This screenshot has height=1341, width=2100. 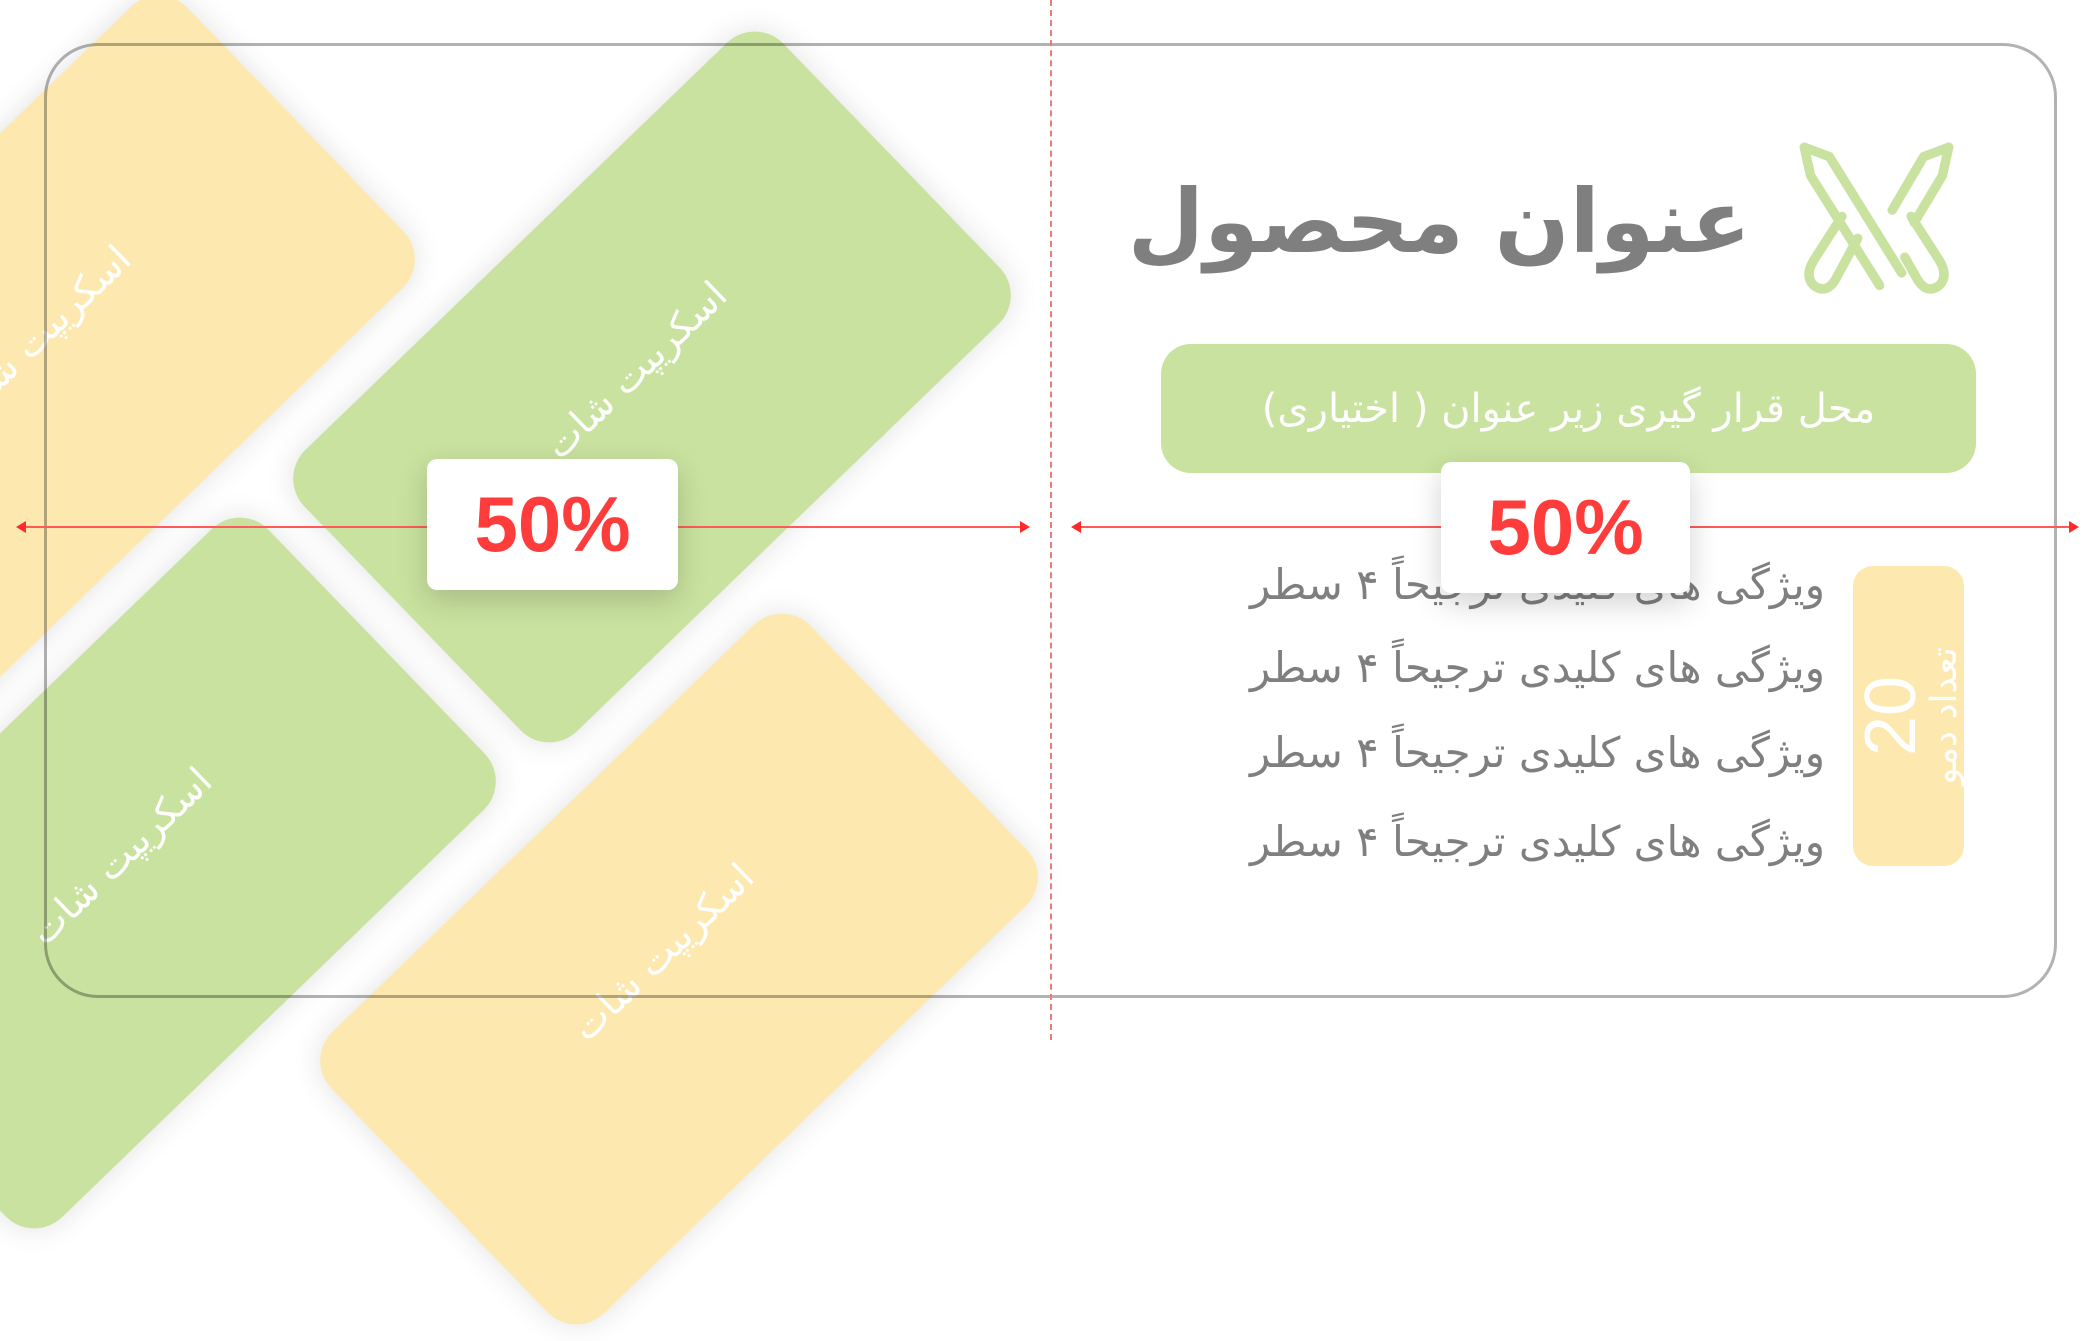 I want to click on left-discount-badge: 50%, so click(x=552, y=524).